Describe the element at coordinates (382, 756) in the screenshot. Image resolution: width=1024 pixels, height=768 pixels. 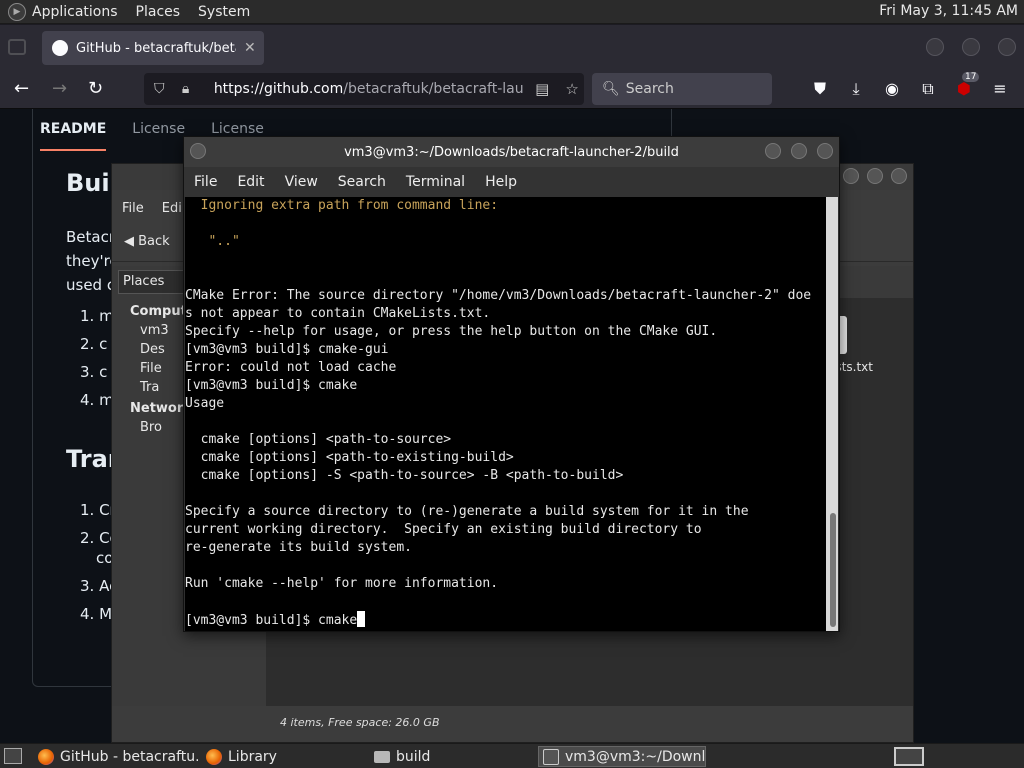
I see `folder-icon` at that location.